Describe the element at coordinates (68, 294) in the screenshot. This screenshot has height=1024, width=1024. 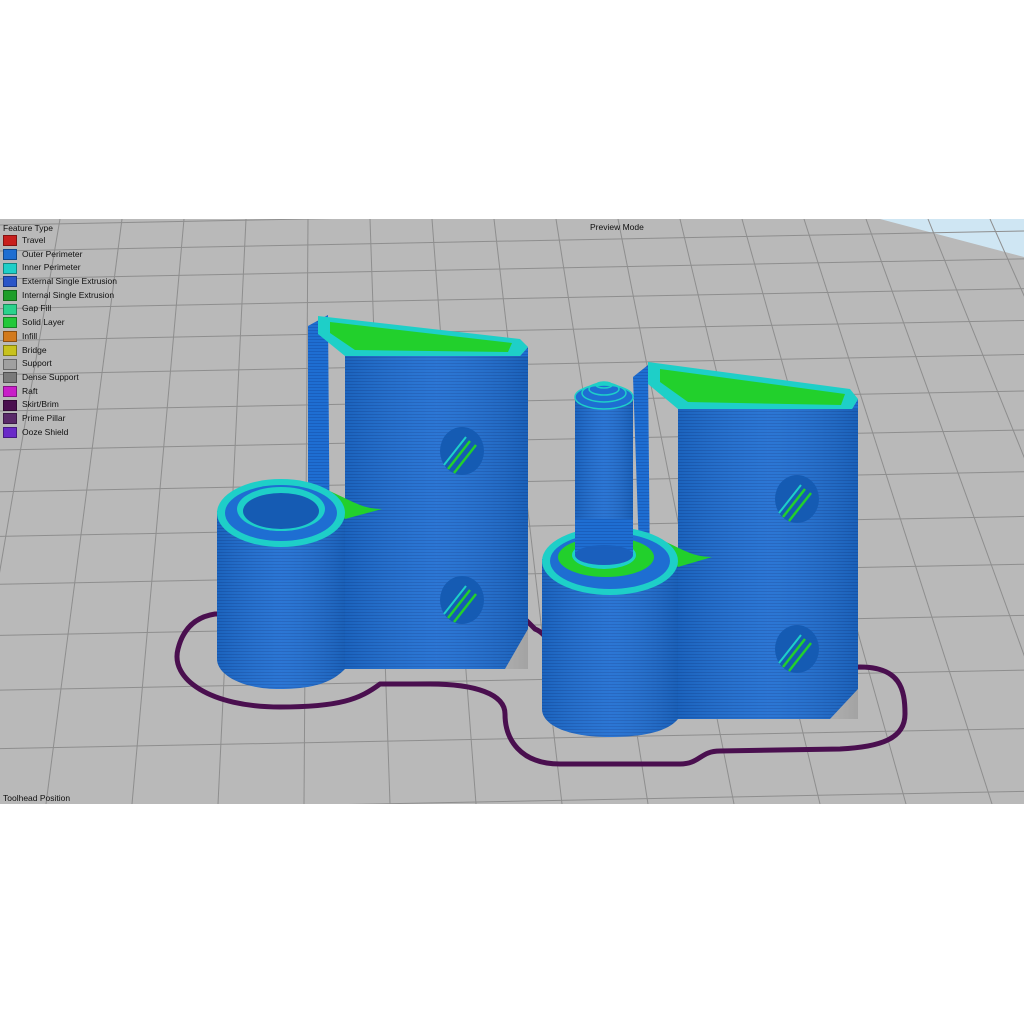
I see `legend-label: Internal Single Extrusion` at that location.